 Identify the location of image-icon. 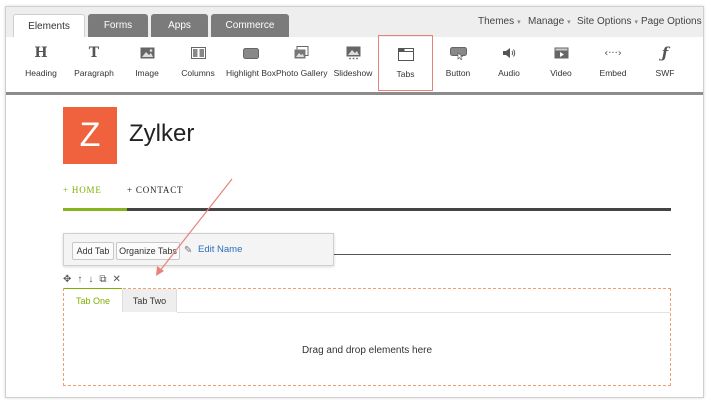
(147, 53).